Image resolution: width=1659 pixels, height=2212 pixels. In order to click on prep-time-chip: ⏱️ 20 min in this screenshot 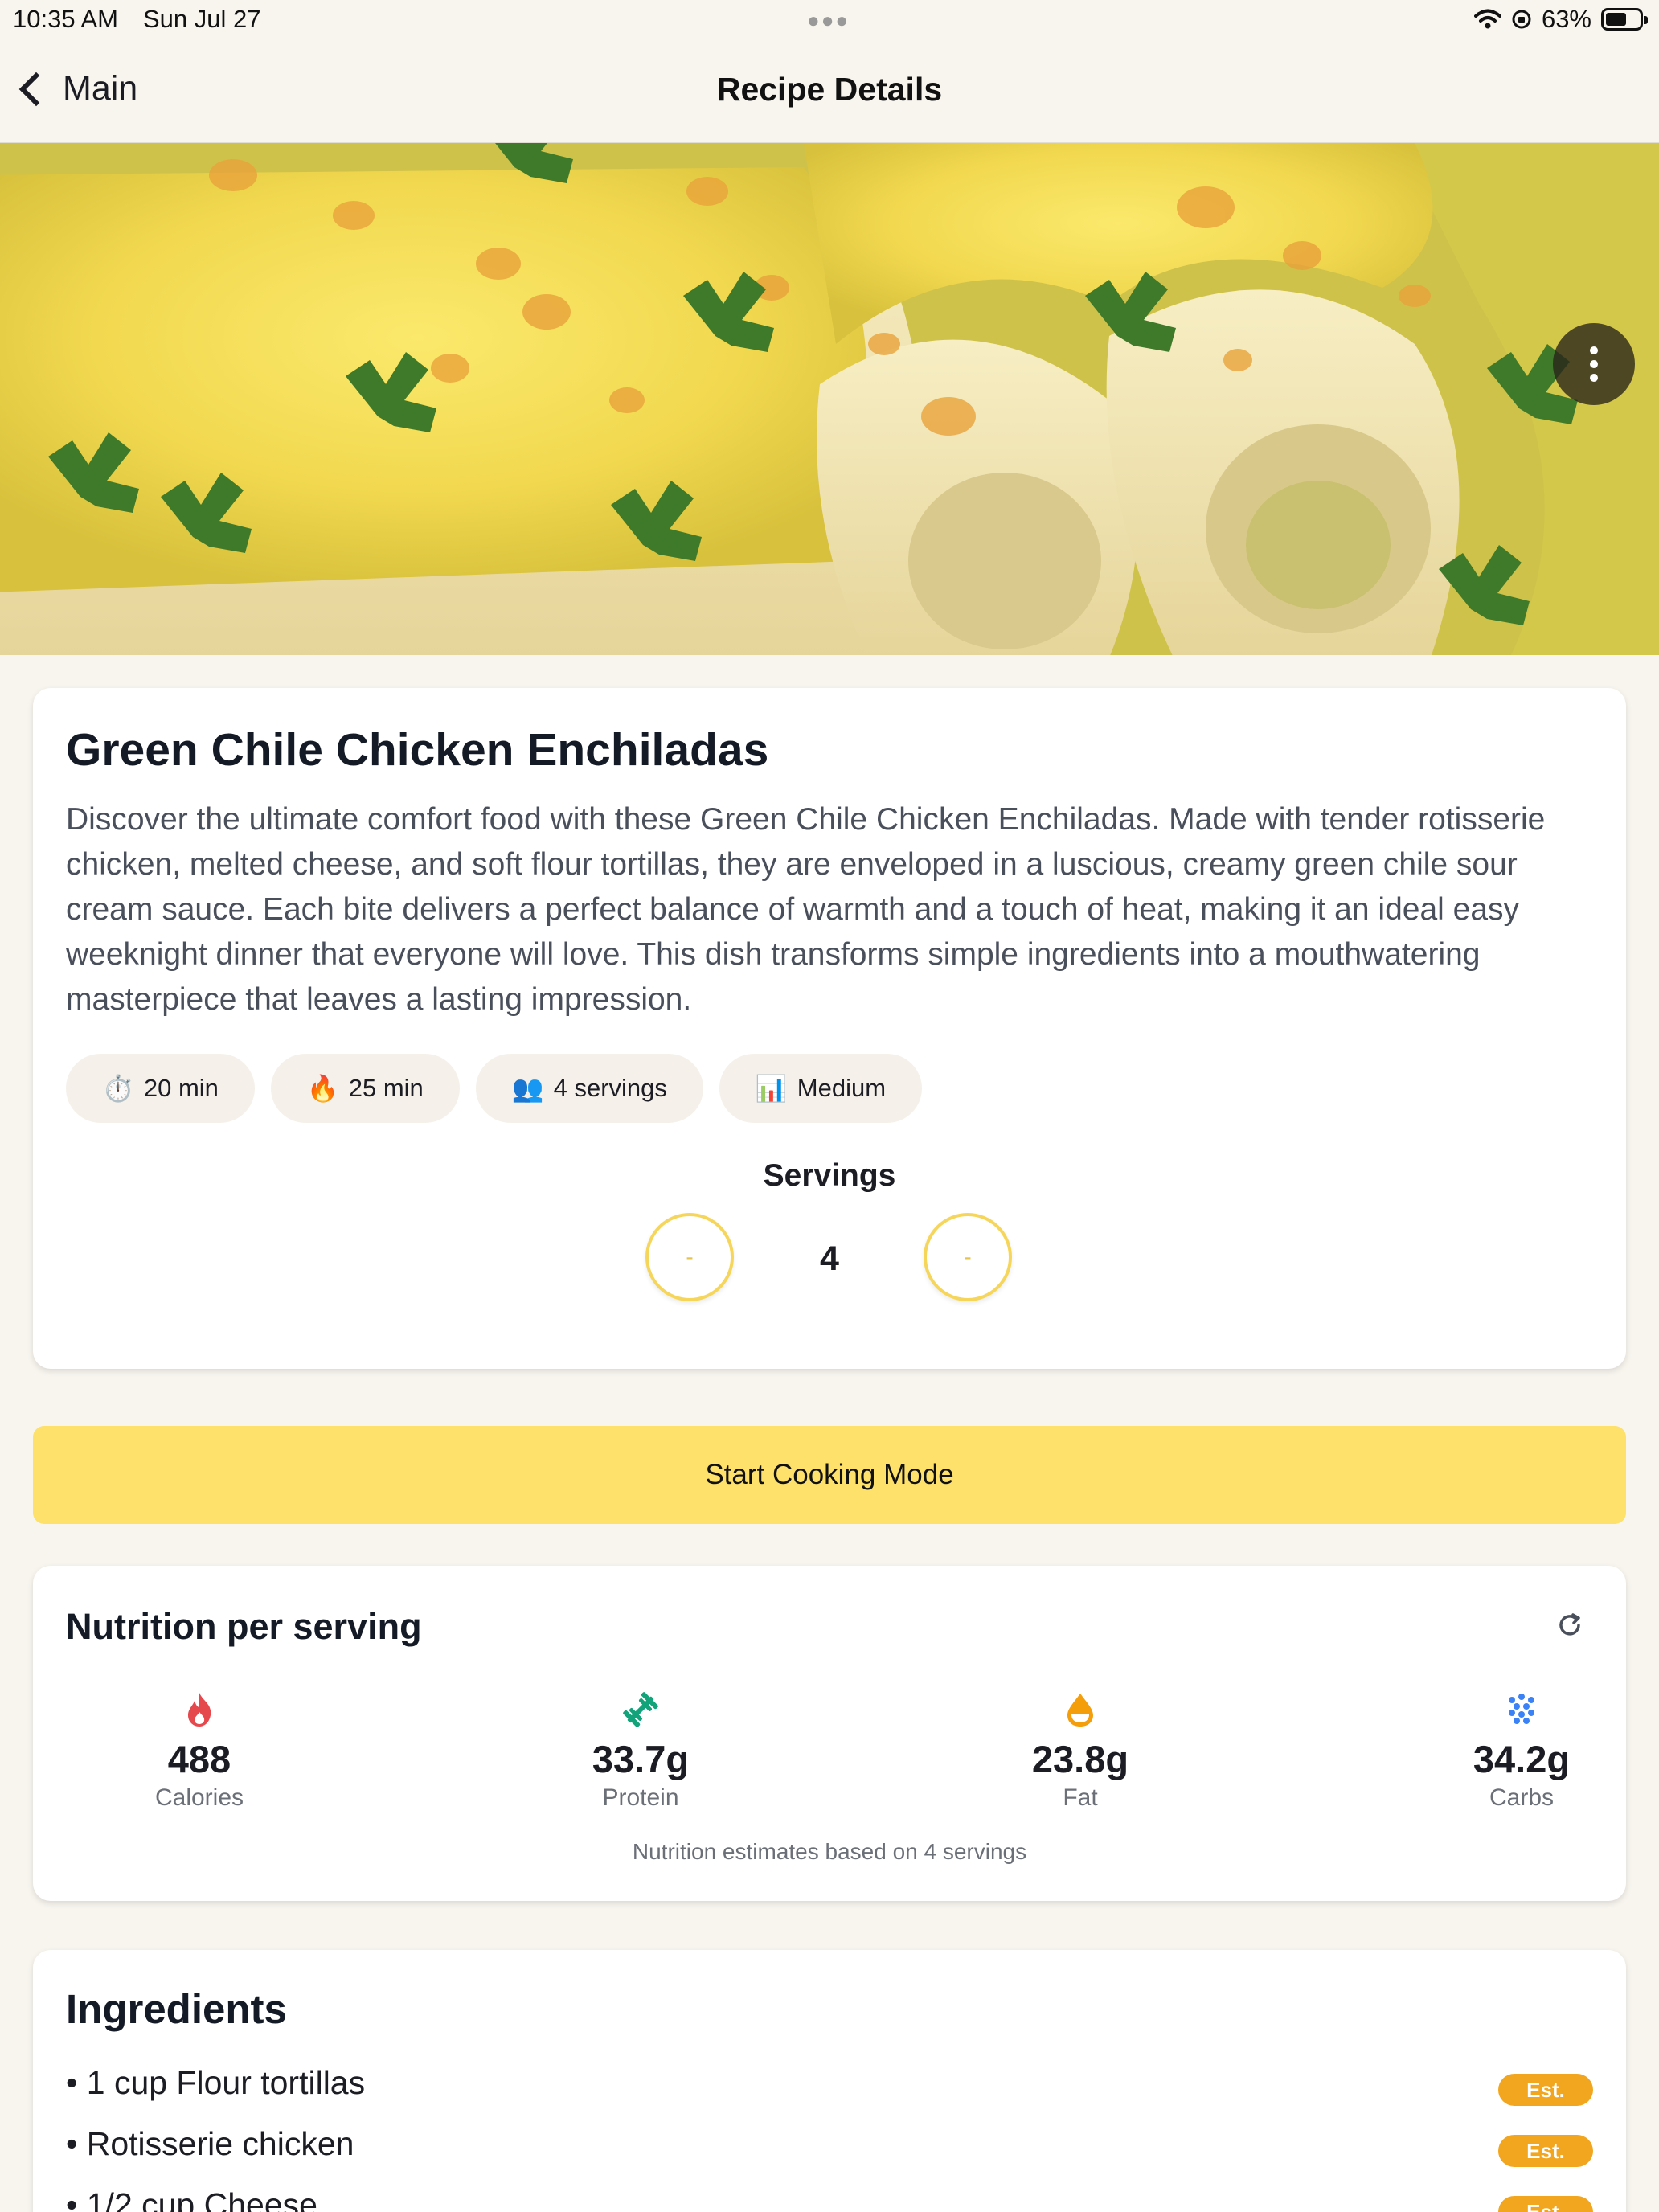, I will do `click(160, 1088)`.